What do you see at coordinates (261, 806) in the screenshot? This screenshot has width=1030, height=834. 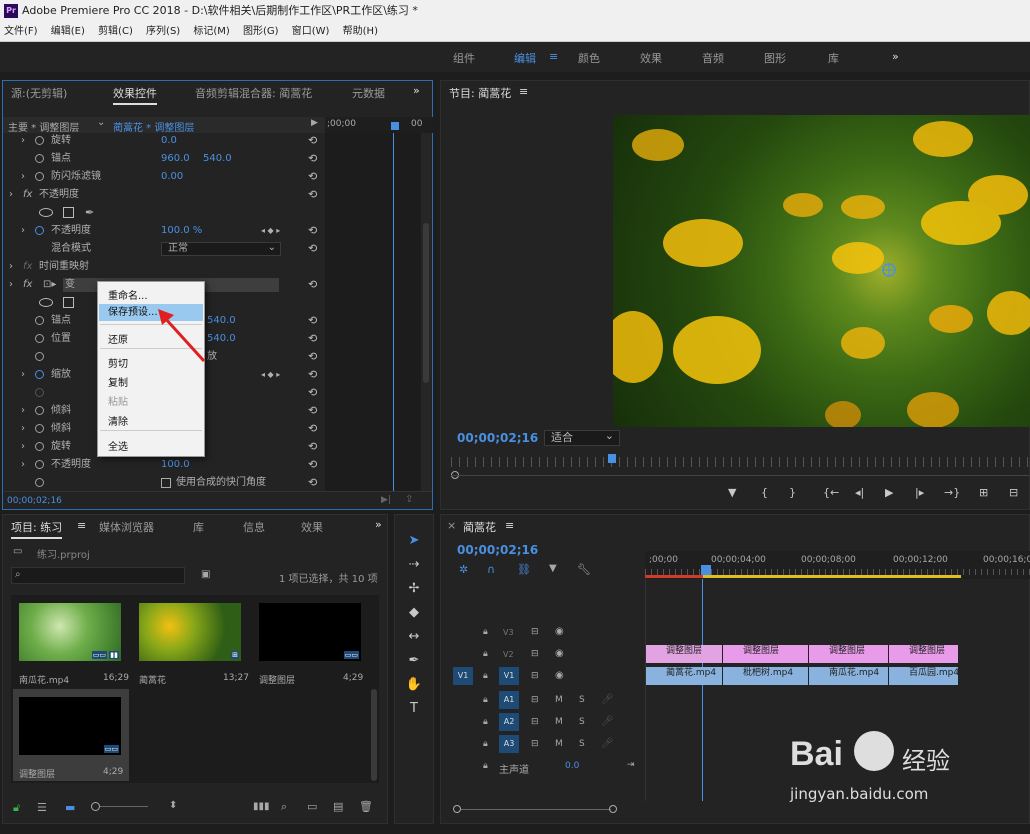 I see `automate-icon: ▮▮▮` at bounding box center [261, 806].